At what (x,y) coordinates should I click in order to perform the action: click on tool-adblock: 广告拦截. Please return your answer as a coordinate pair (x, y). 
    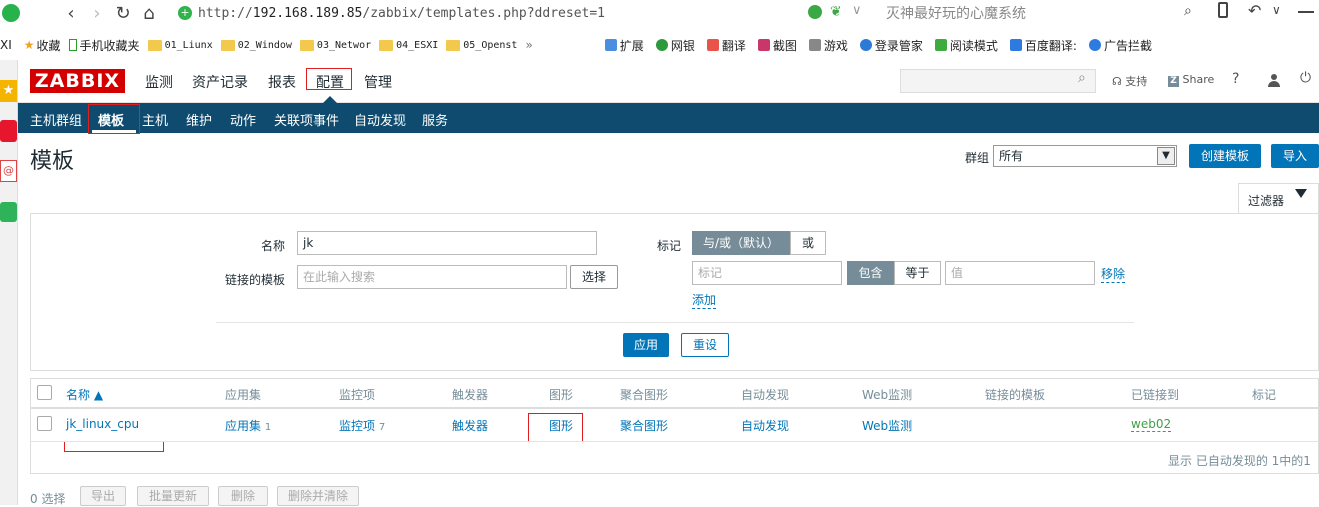
    Looking at the image, I should click on (1120, 45).